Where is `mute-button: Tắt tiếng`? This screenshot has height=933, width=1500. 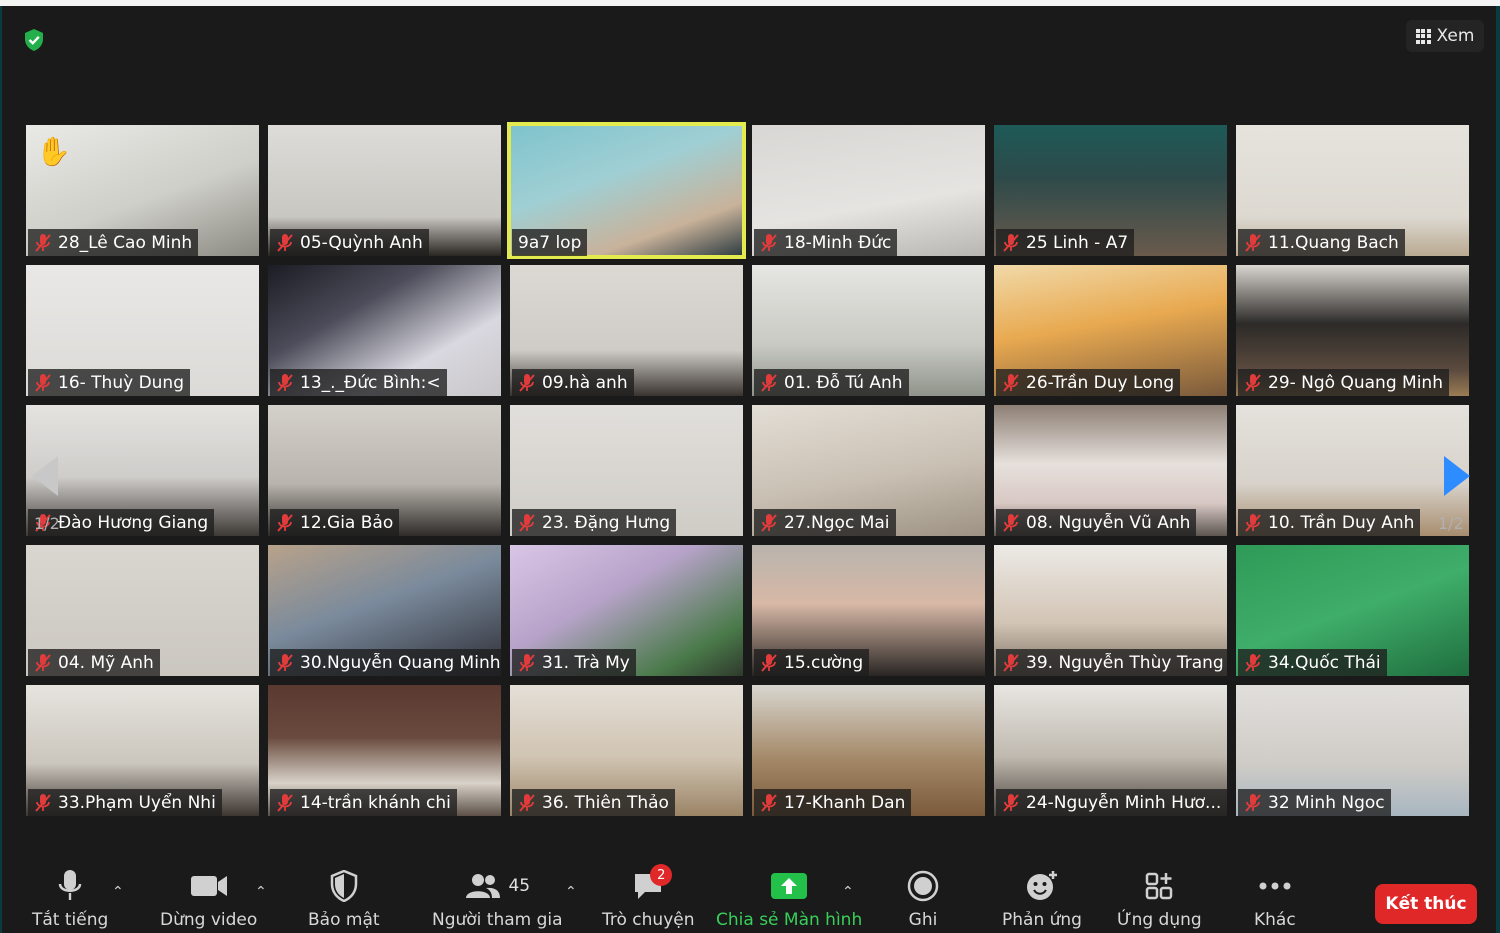 mute-button: Tắt tiếng is located at coordinates (70, 899).